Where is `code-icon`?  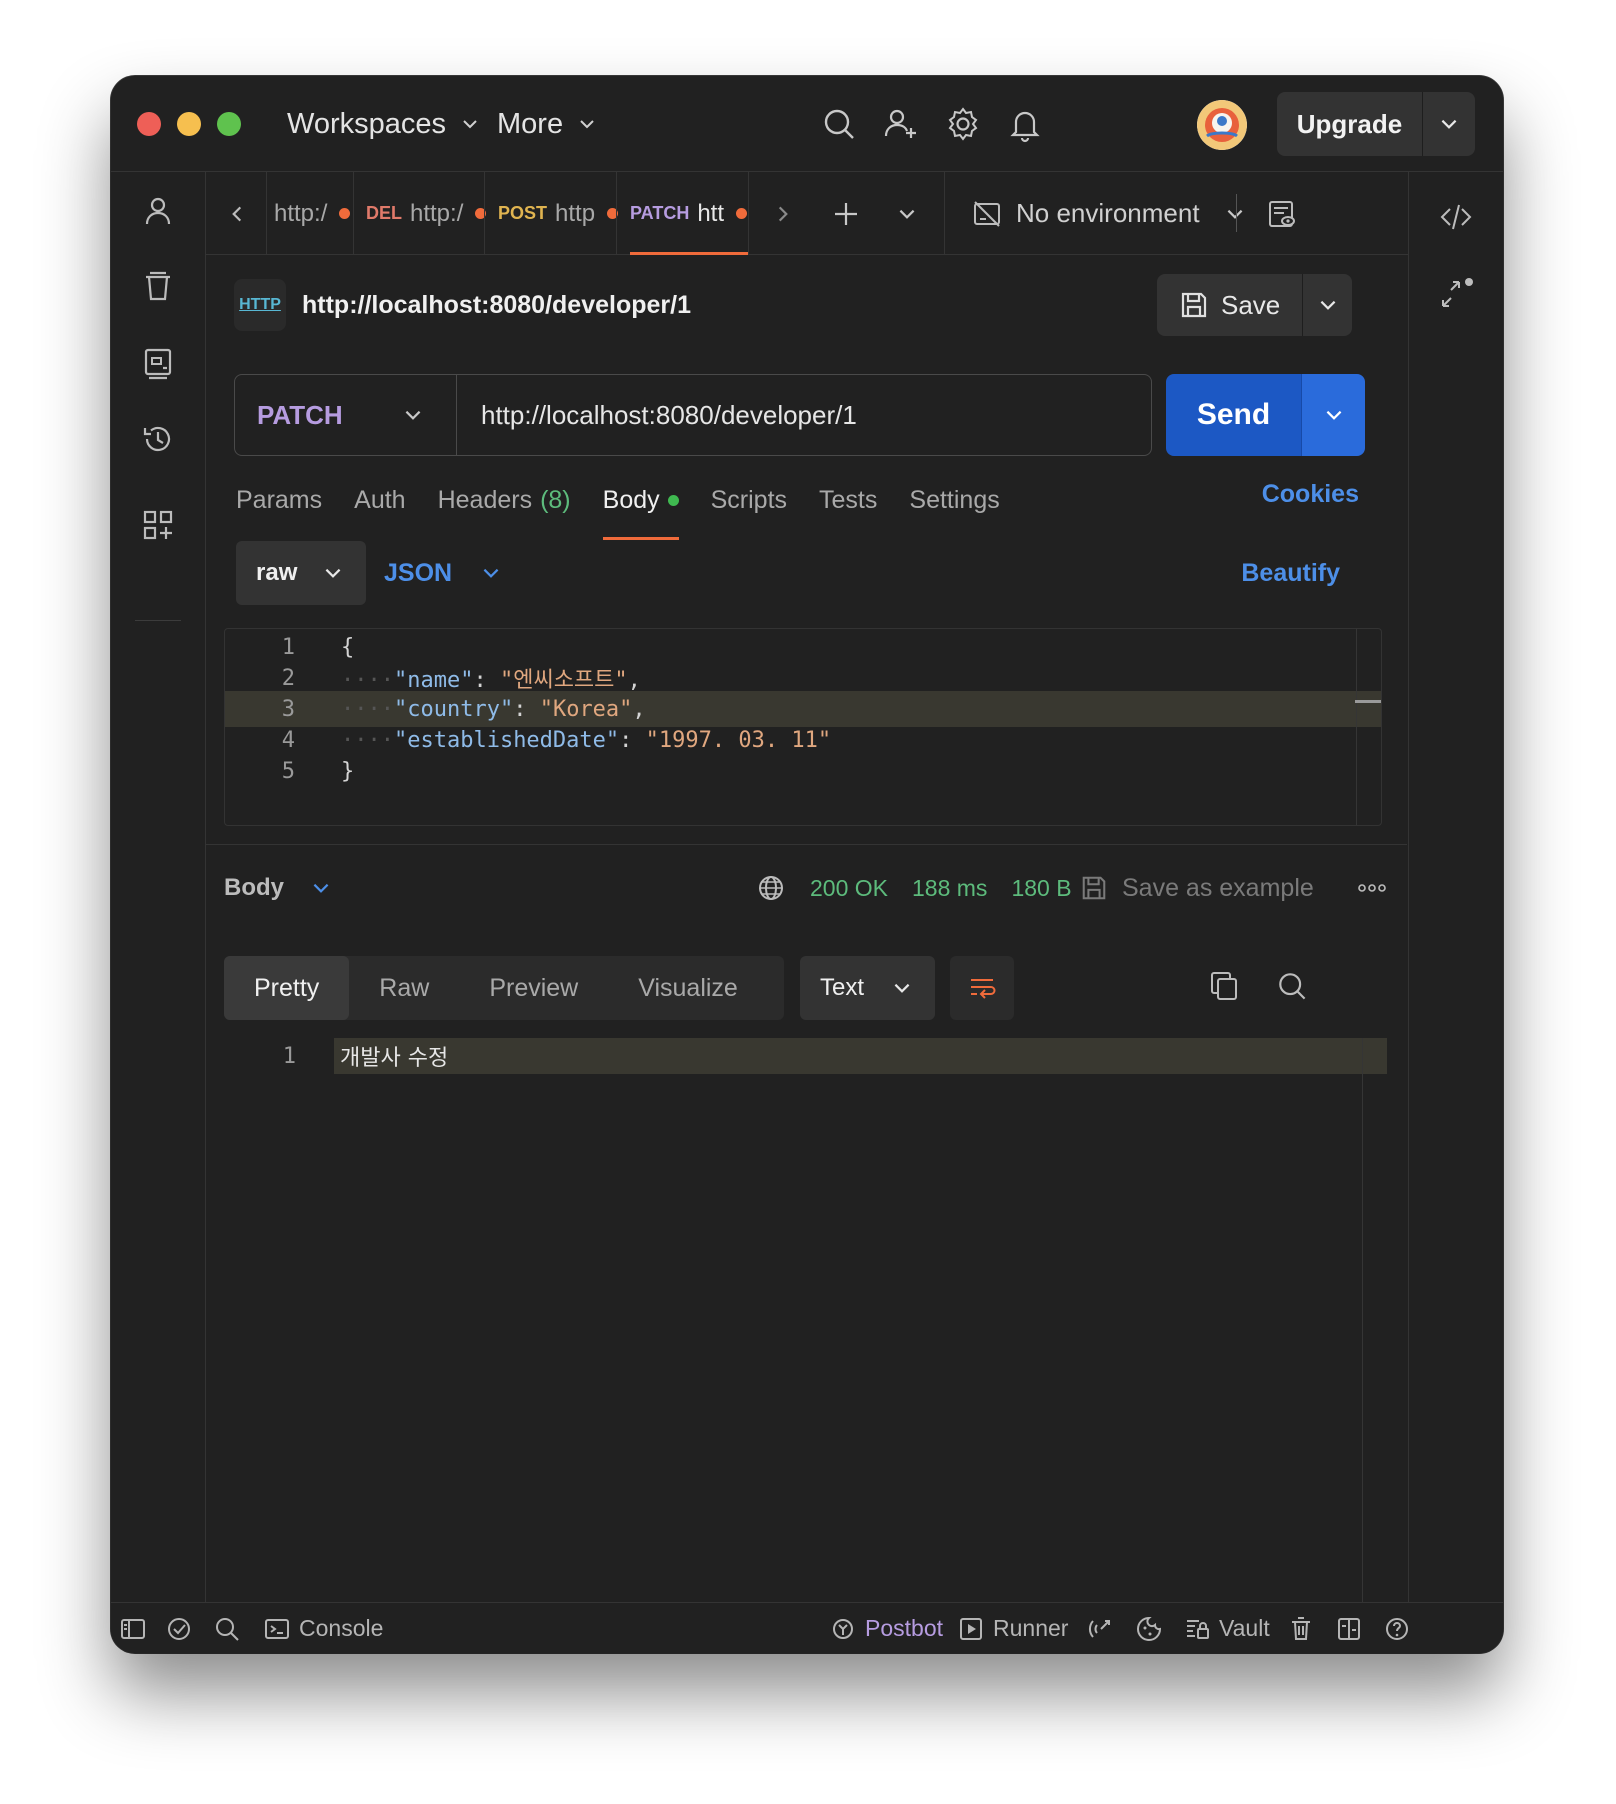
code-icon is located at coordinates (1456, 217).